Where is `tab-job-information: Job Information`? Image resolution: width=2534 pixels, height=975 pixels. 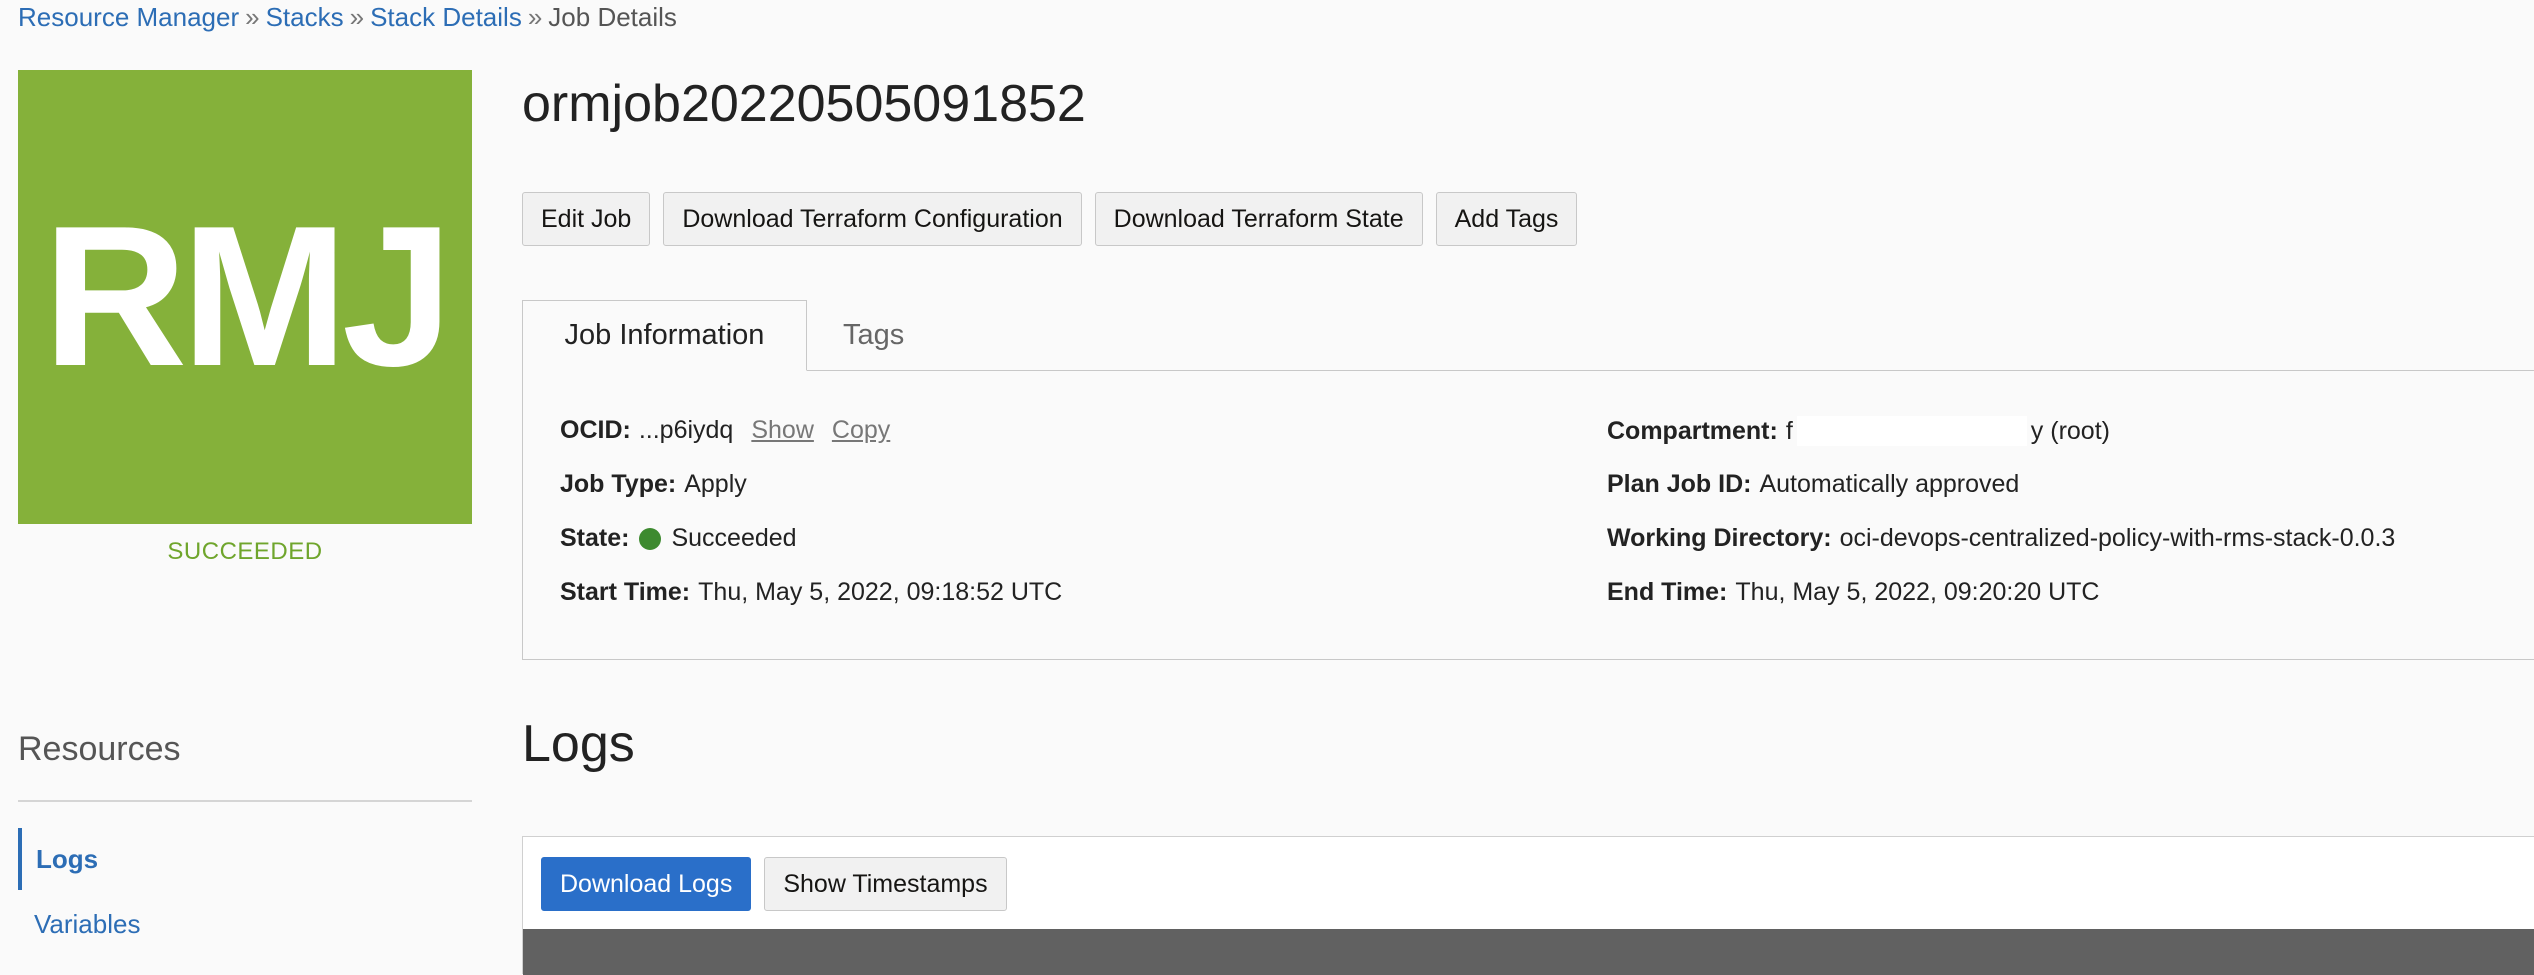
tab-job-information: Job Information is located at coordinates (664, 335).